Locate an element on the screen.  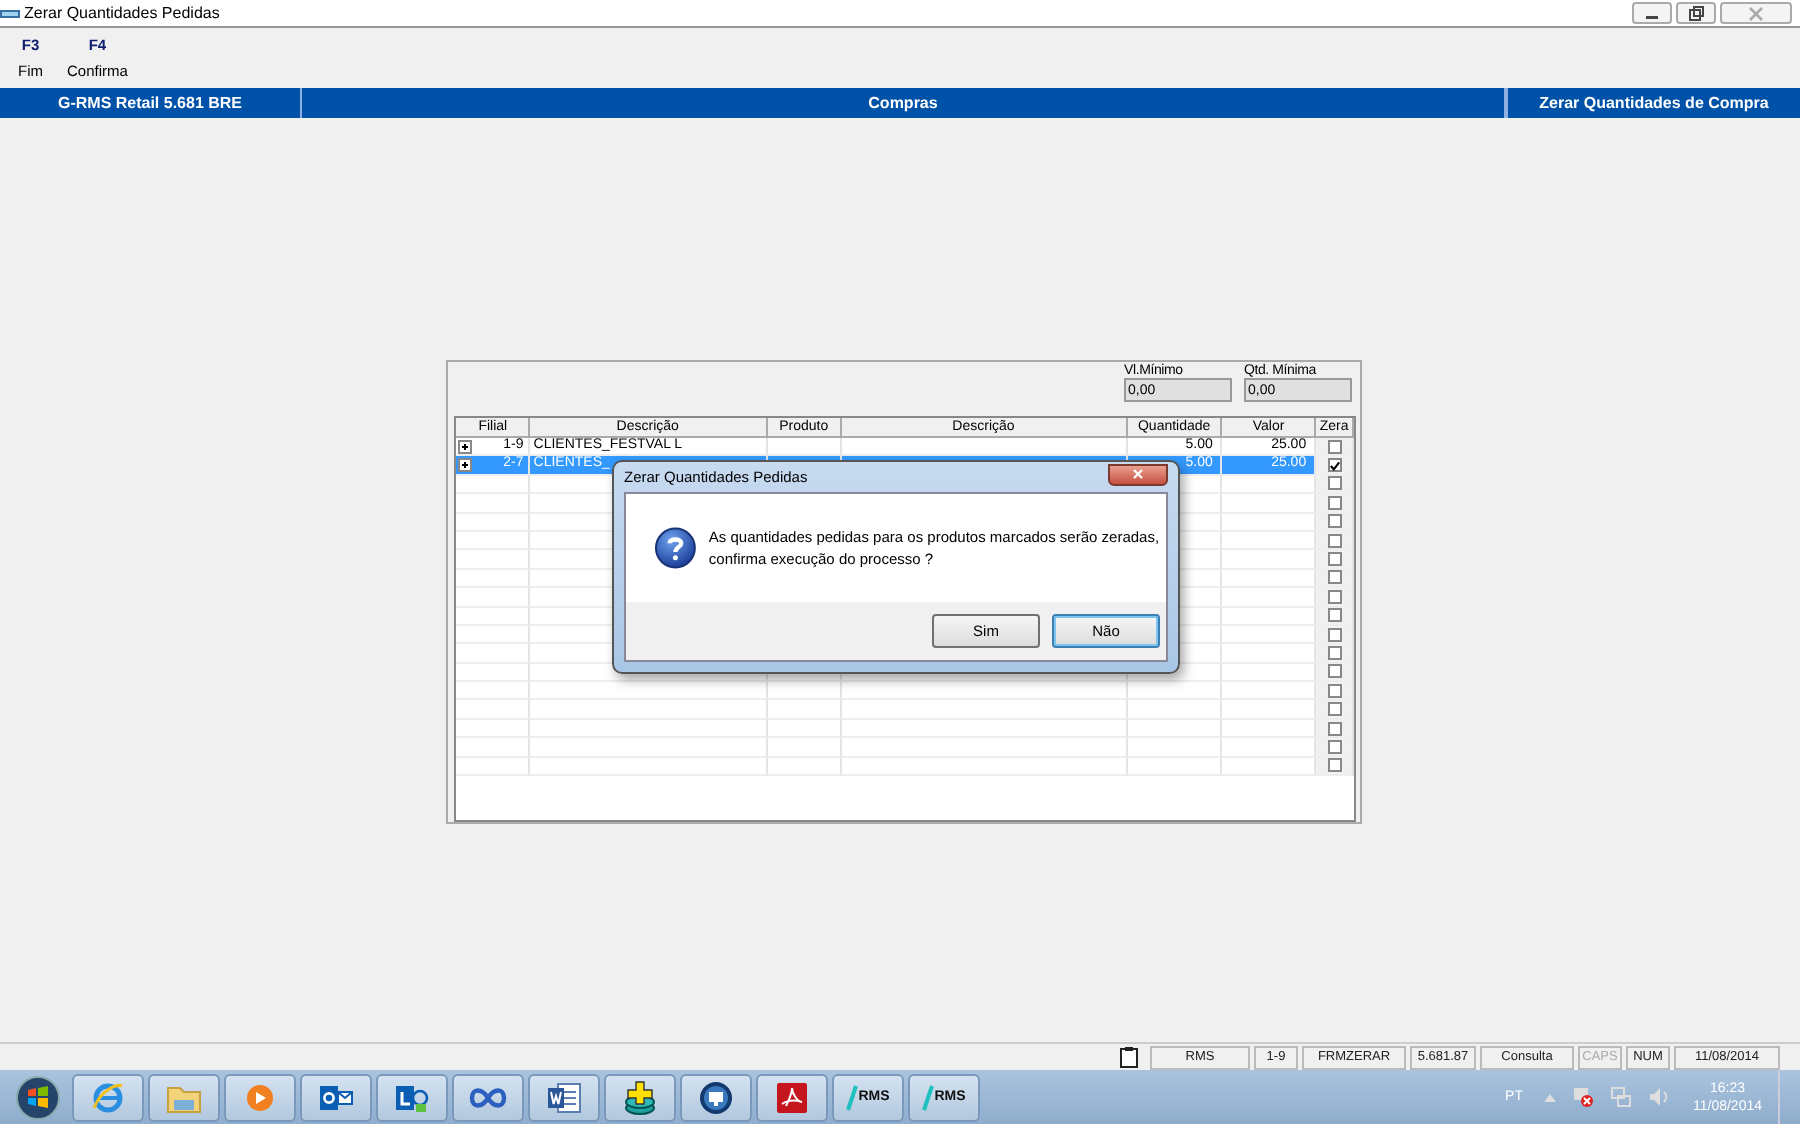
remote-desktop-icon is located at coordinates (716, 1097).